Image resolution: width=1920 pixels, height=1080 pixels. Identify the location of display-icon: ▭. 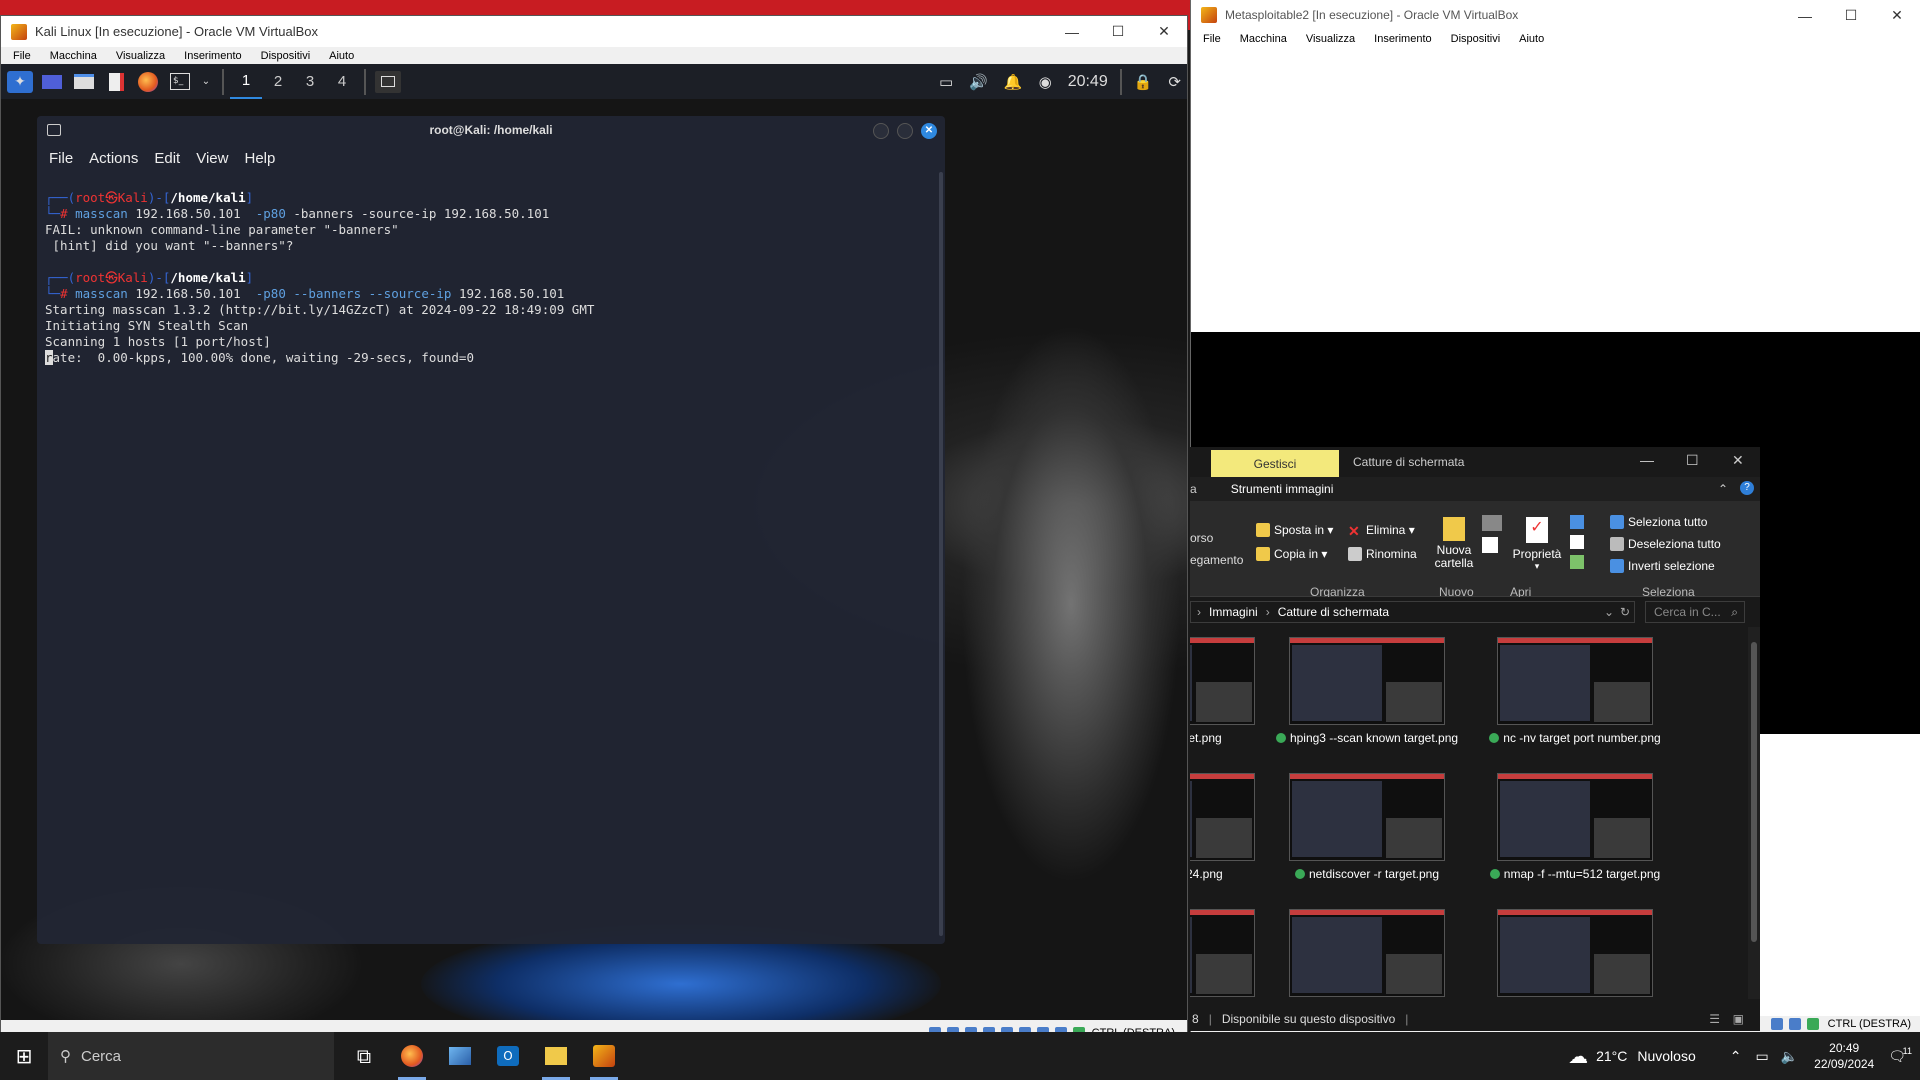
(946, 82).